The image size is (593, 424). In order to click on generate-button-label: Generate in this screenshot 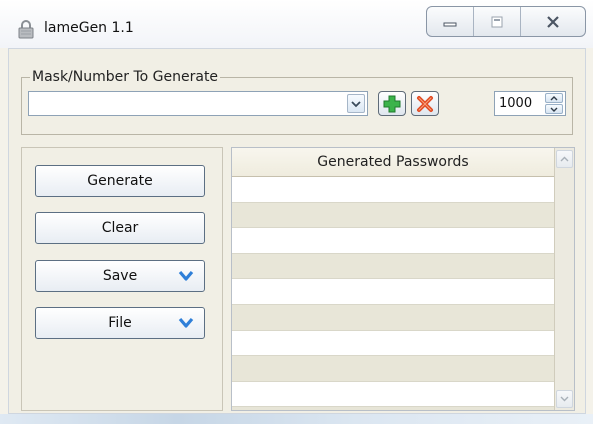, I will do `click(120, 181)`.